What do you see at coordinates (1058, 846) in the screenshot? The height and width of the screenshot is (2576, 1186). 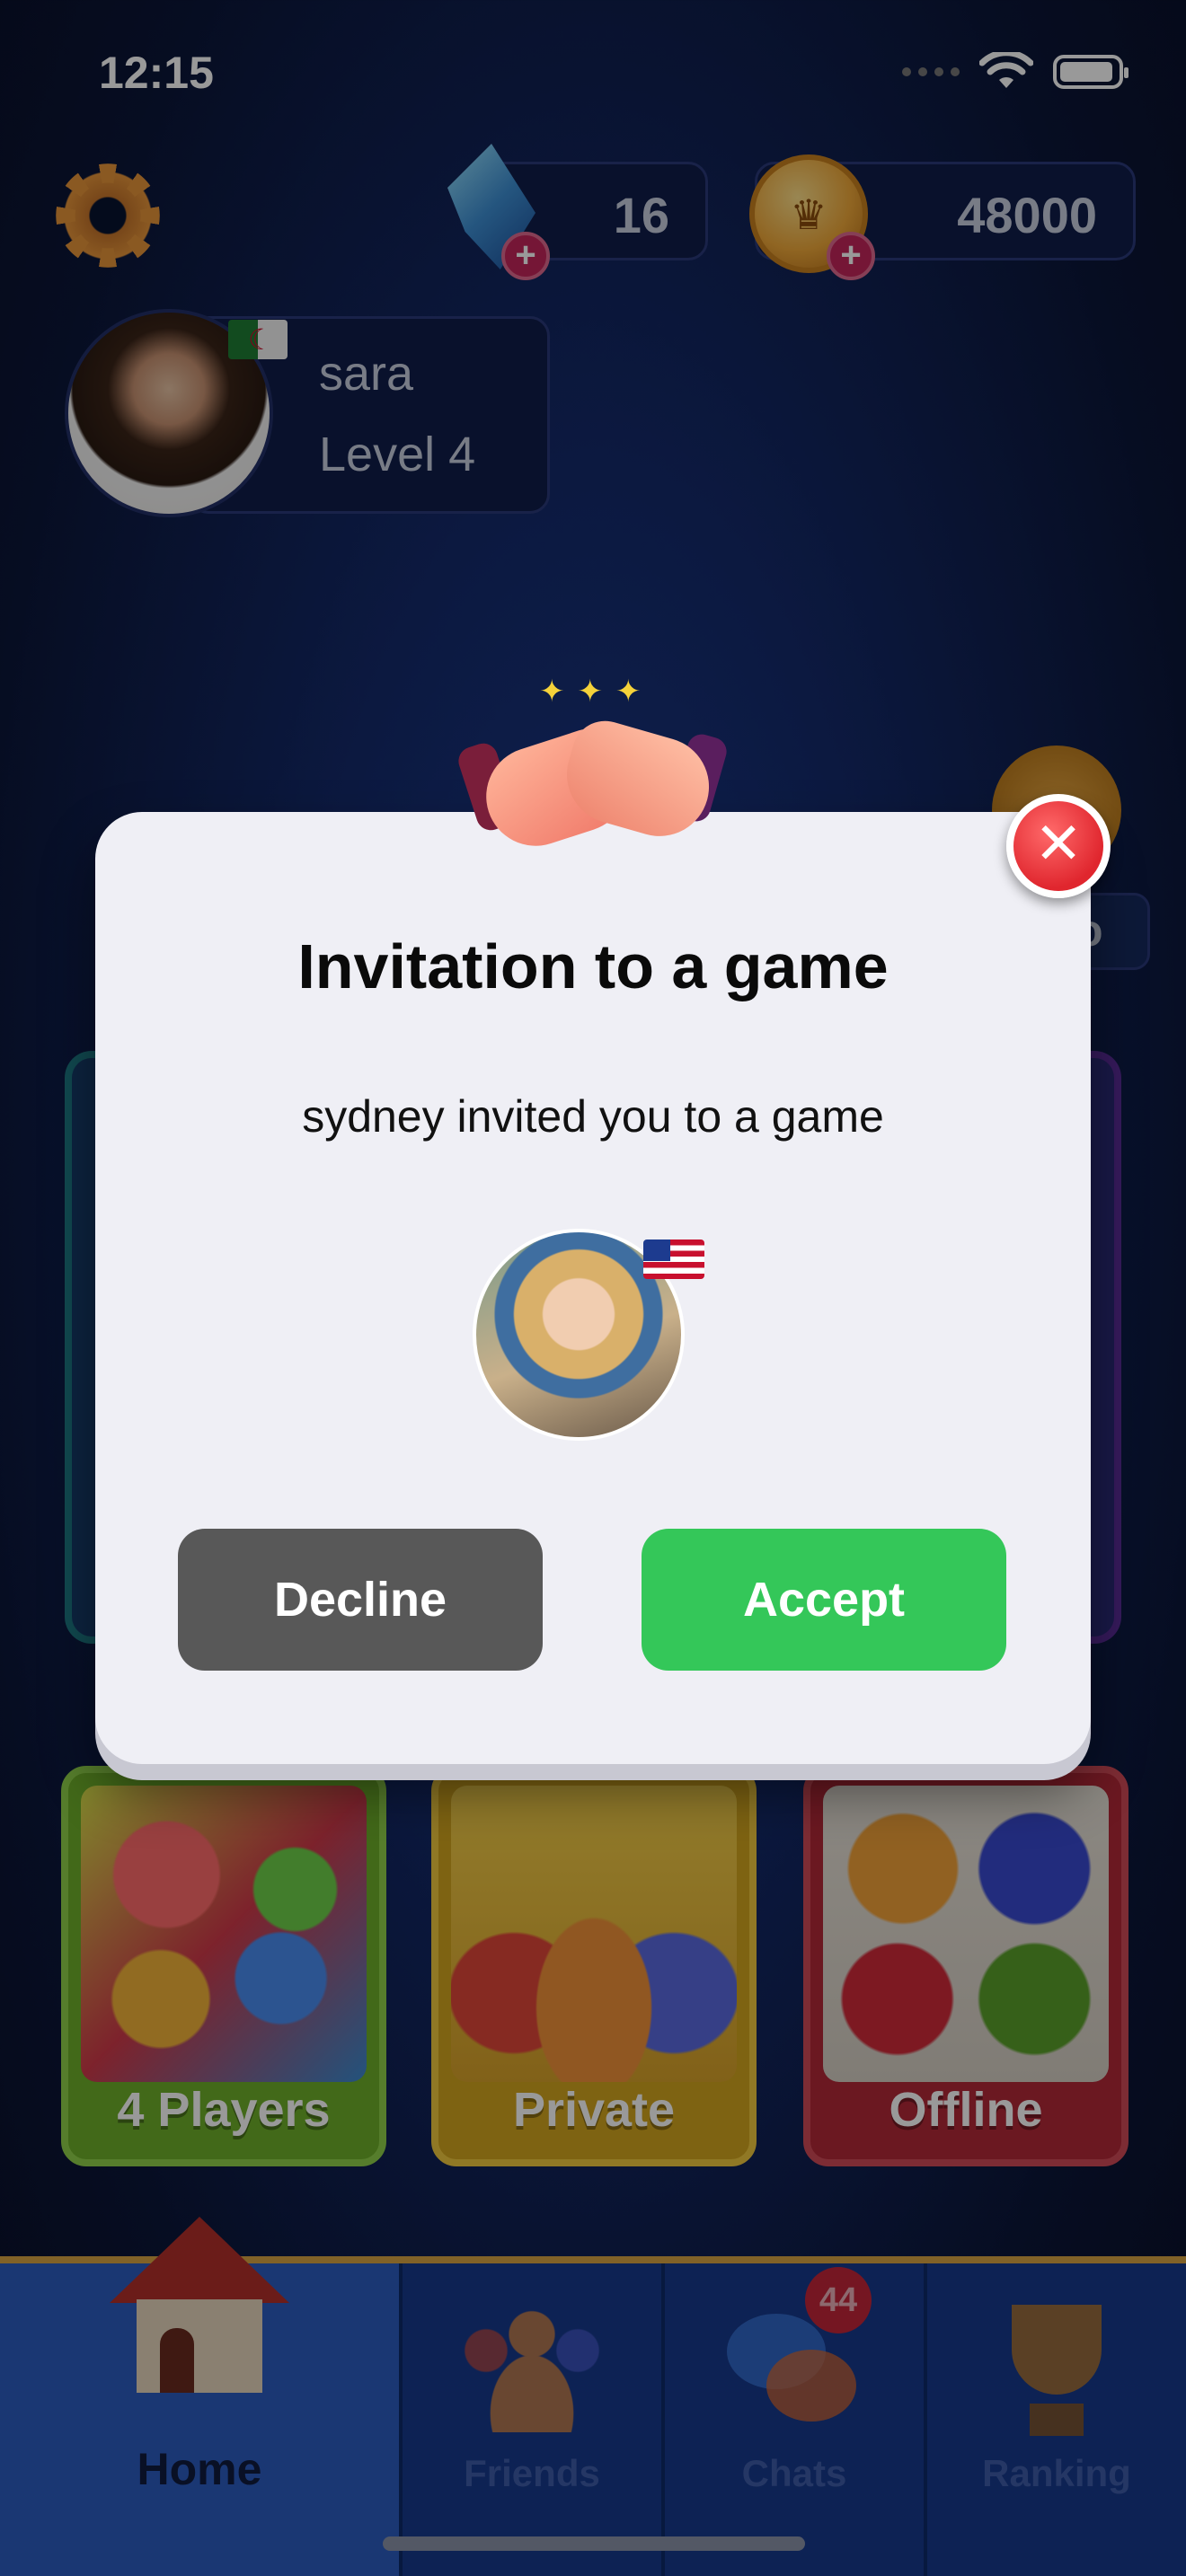 I see `close-icon: ✕` at bounding box center [1058, 846].